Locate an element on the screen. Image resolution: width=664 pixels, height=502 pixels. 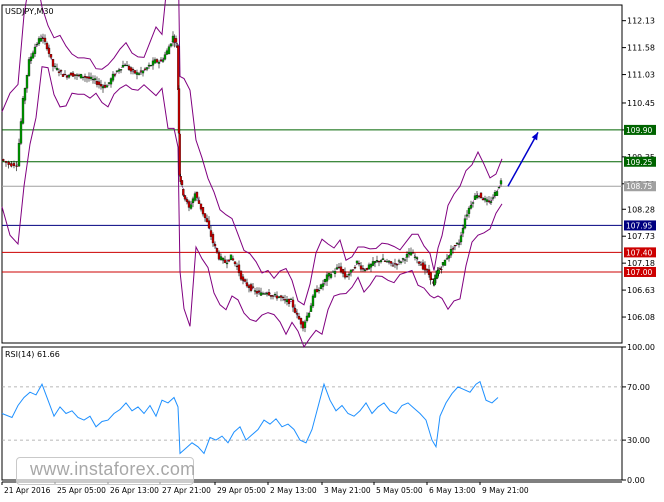
price-title: USDJPY,M30 is located at coordinates (29, 11).